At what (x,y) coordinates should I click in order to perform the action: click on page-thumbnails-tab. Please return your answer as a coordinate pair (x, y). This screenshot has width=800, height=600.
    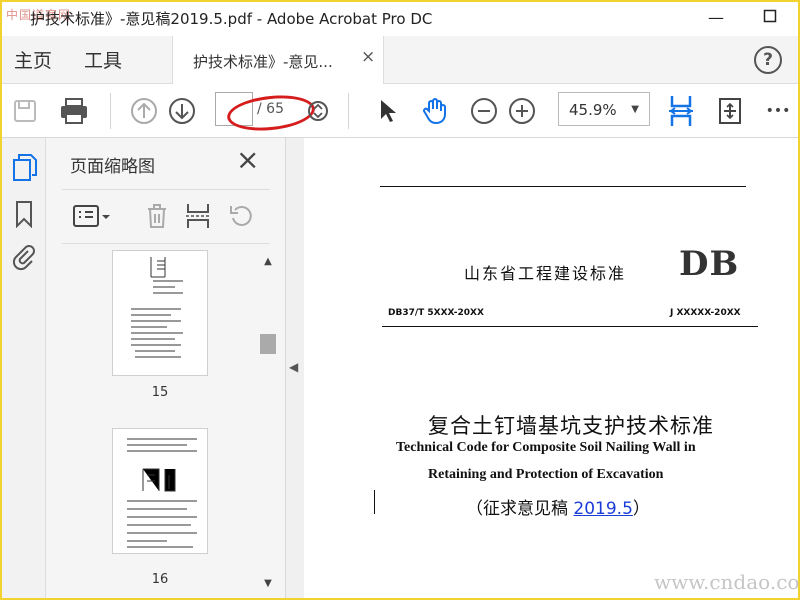
    Looking at the image, I should click on (25, 169).